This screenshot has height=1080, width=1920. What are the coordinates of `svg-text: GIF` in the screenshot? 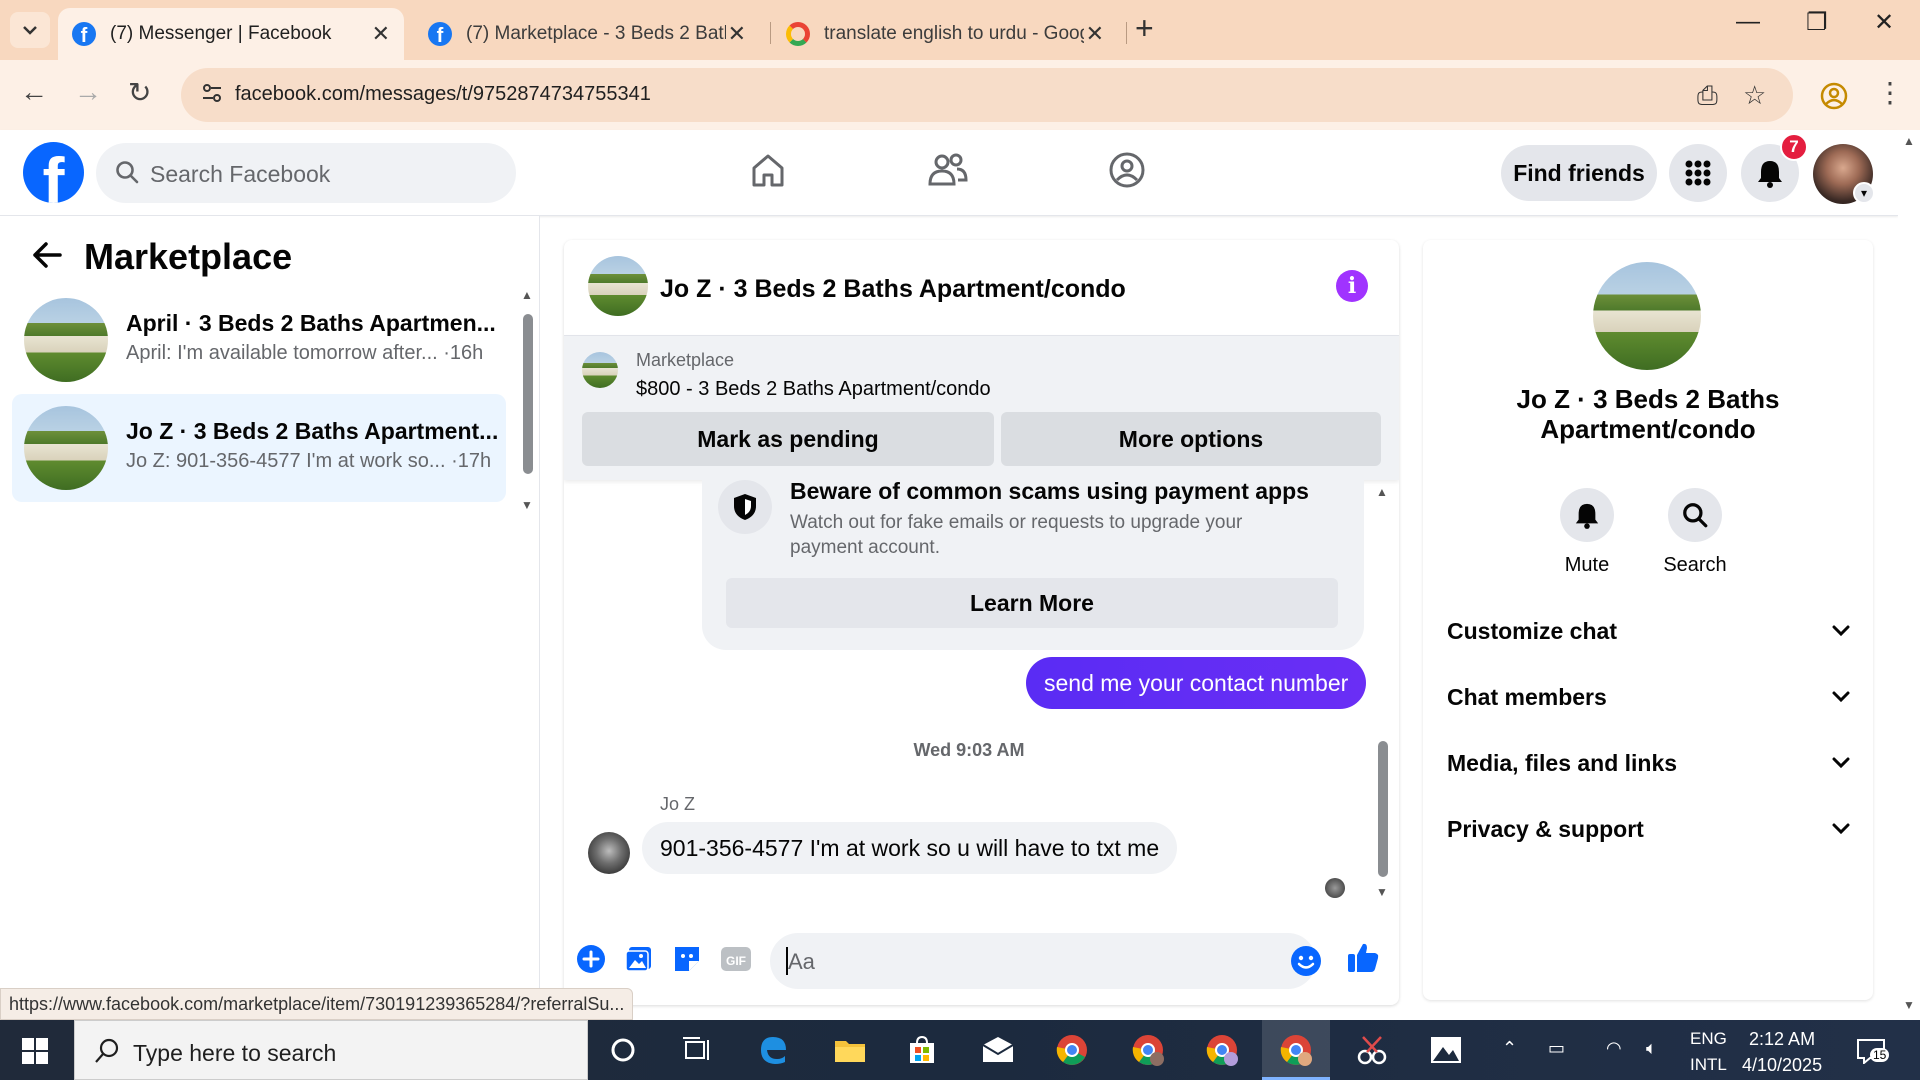 It's located at (736, 961).